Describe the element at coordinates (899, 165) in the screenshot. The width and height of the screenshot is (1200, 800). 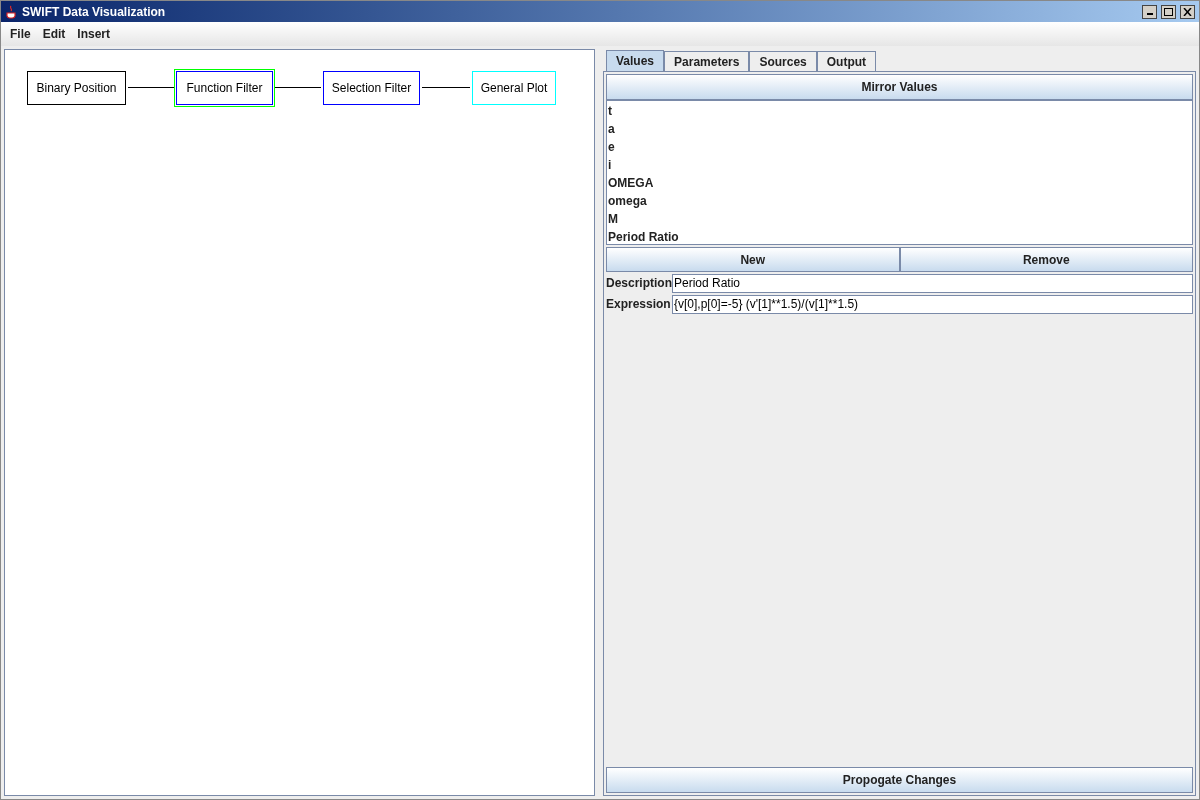
I see `list-item: i` at that location.